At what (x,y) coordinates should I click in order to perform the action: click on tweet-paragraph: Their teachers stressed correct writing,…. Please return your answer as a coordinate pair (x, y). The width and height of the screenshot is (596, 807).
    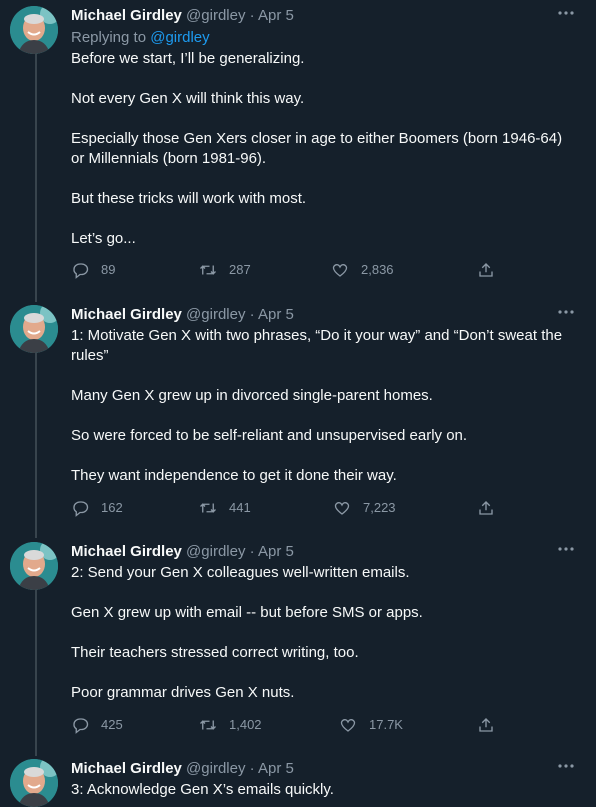
    Looking at the image, I should click on (215, 652).